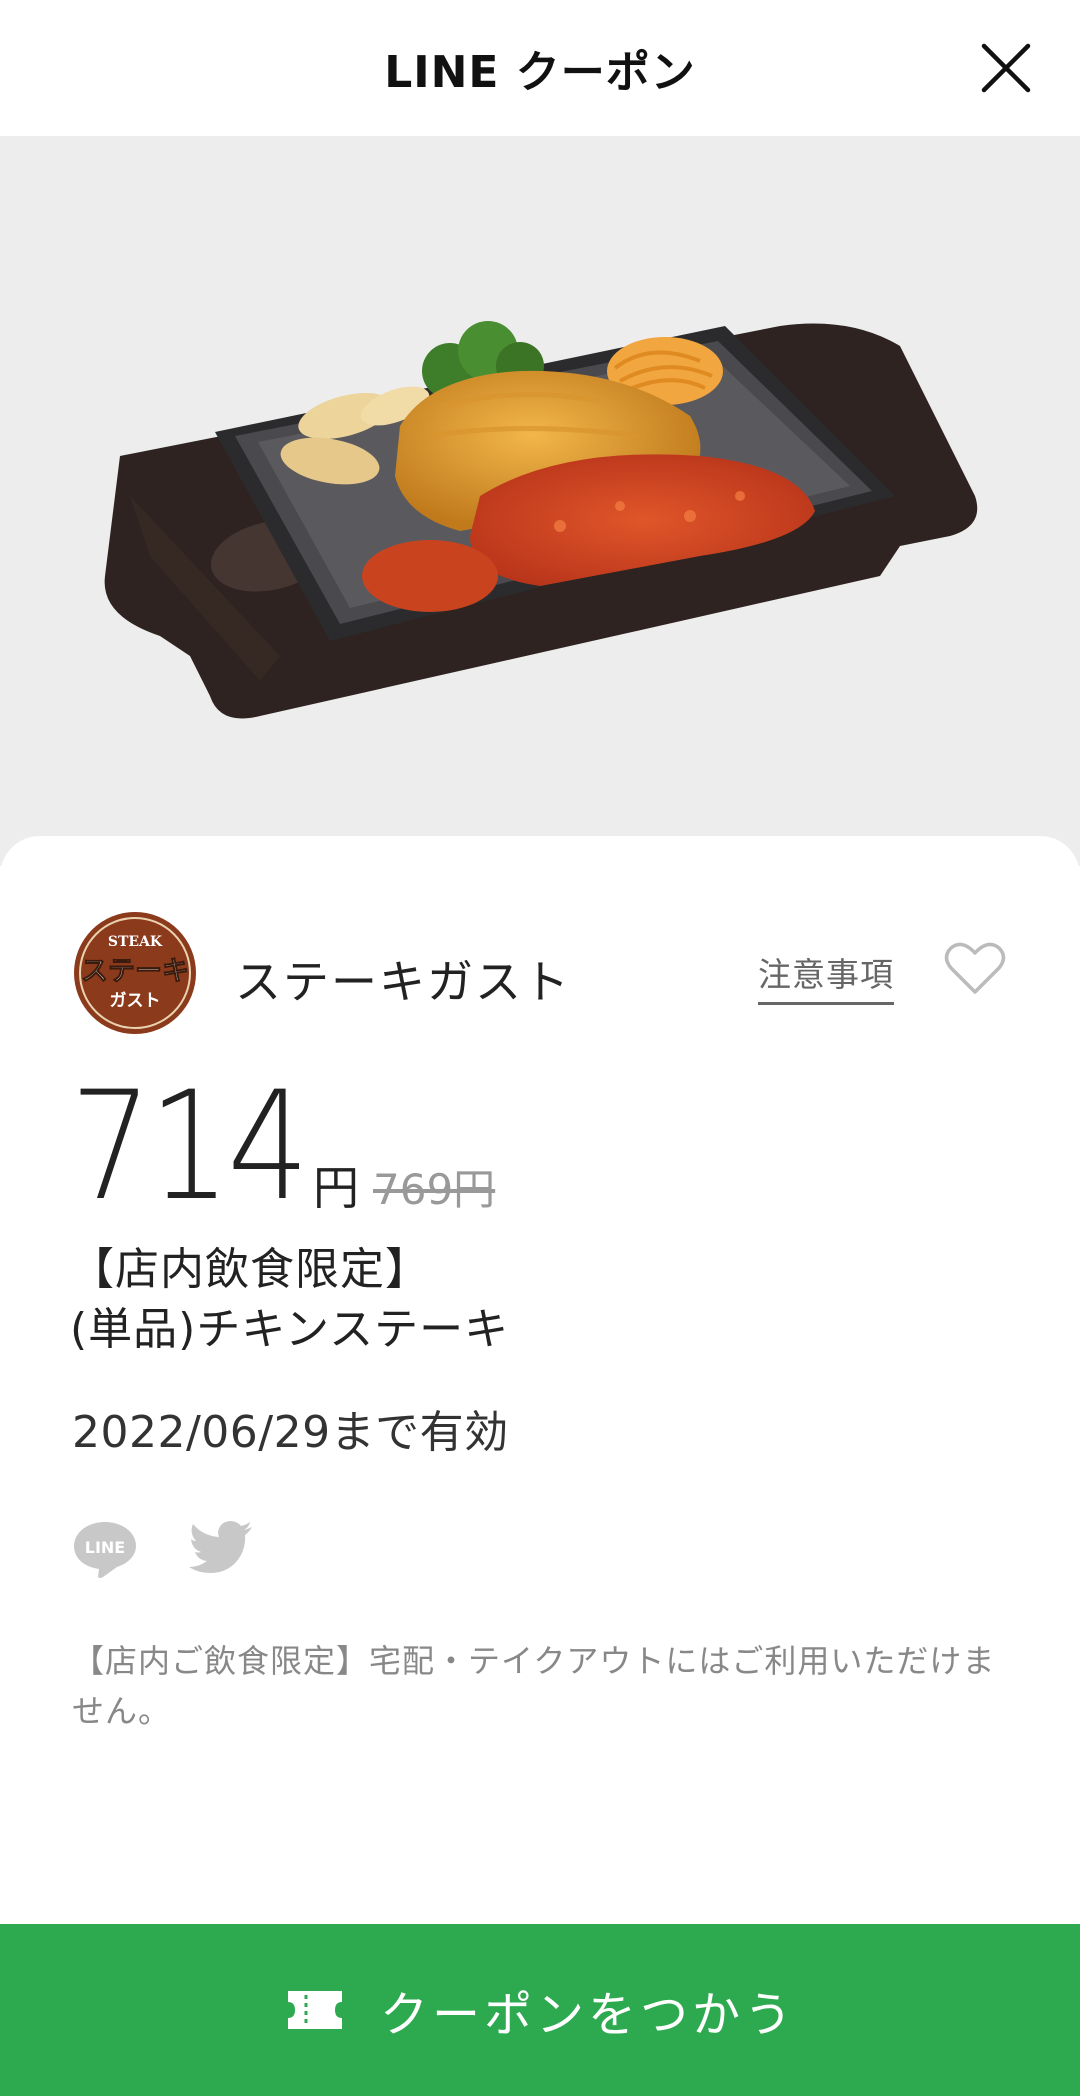 This screenshot has height=2096, width=1080. I want to click on shop-logo: STEAK ステーキ ガスト, so click(135, 973).